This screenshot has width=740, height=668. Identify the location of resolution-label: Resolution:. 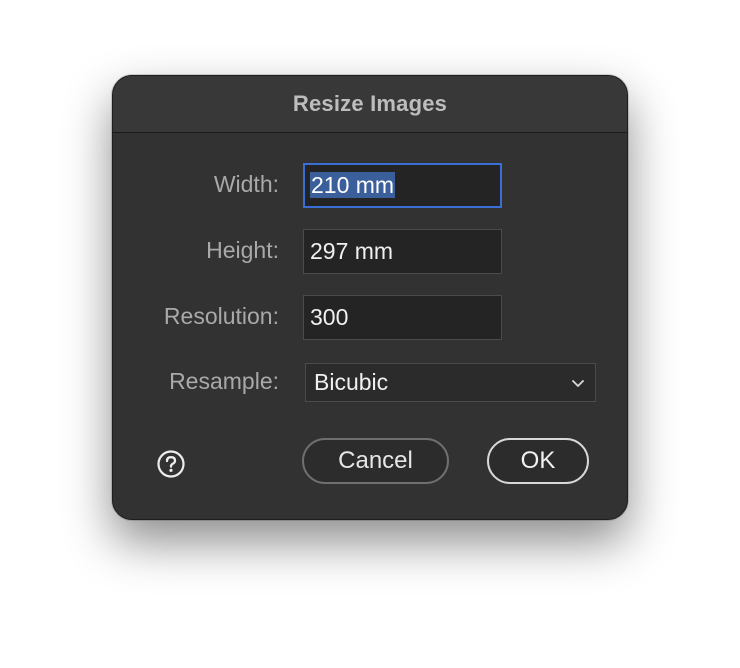
(221, 316).